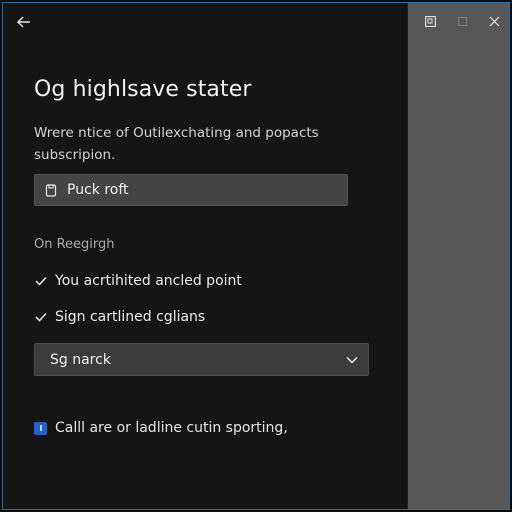 The height and width of the screenshot is (512, 512). What do you see at coordinates (143, 89) in the screenshot?
I see `page-title: Og highlsave stater` at bounding box center [143, 89].